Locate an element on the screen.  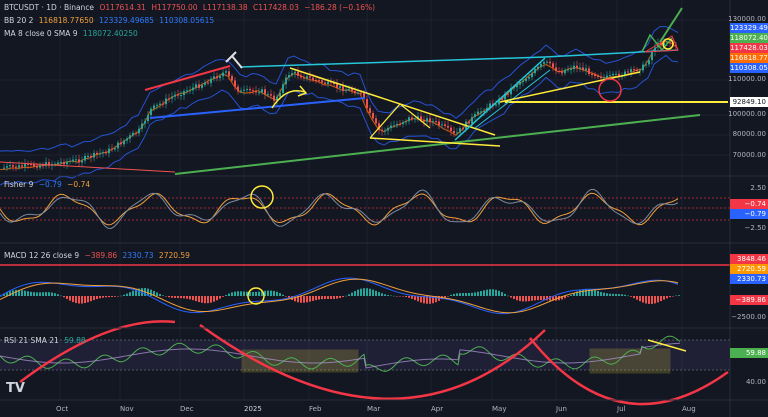
macd-signal-value: 2720.59 is located at coordinates (174, 255).